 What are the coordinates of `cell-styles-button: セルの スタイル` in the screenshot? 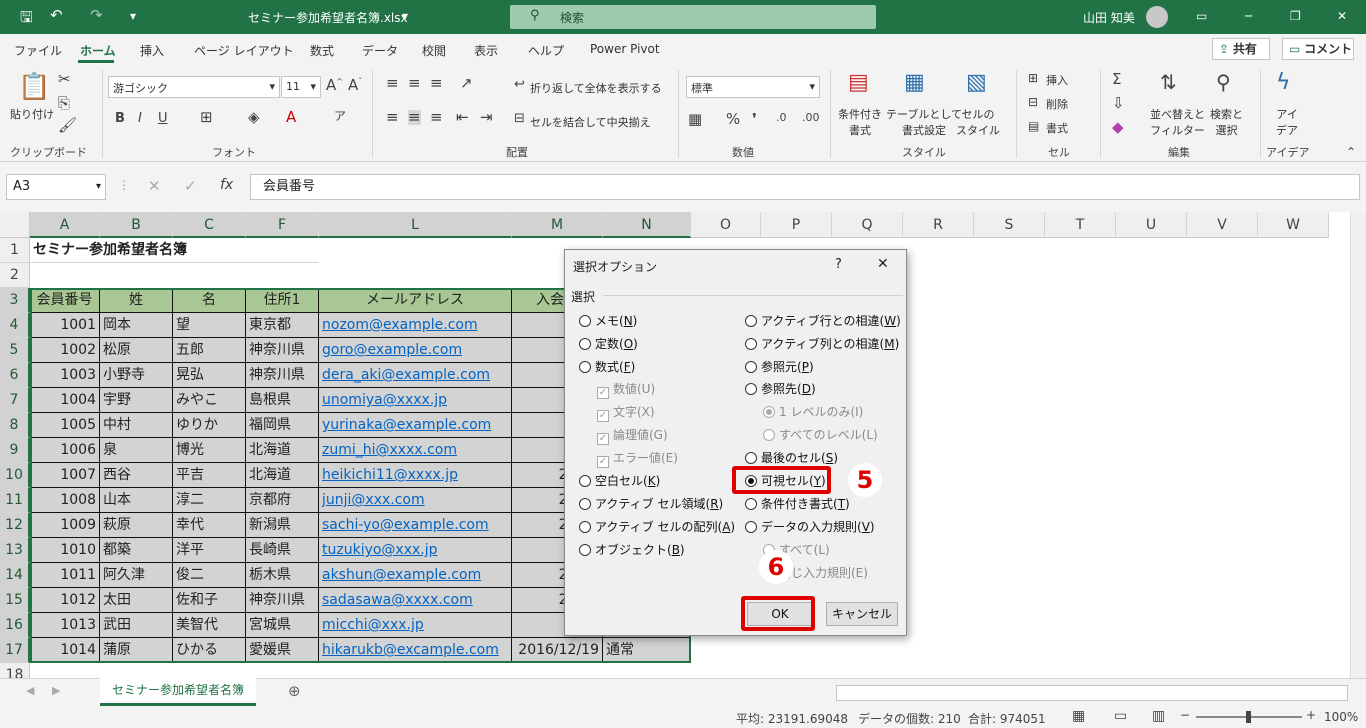 It's located at (978, 122).